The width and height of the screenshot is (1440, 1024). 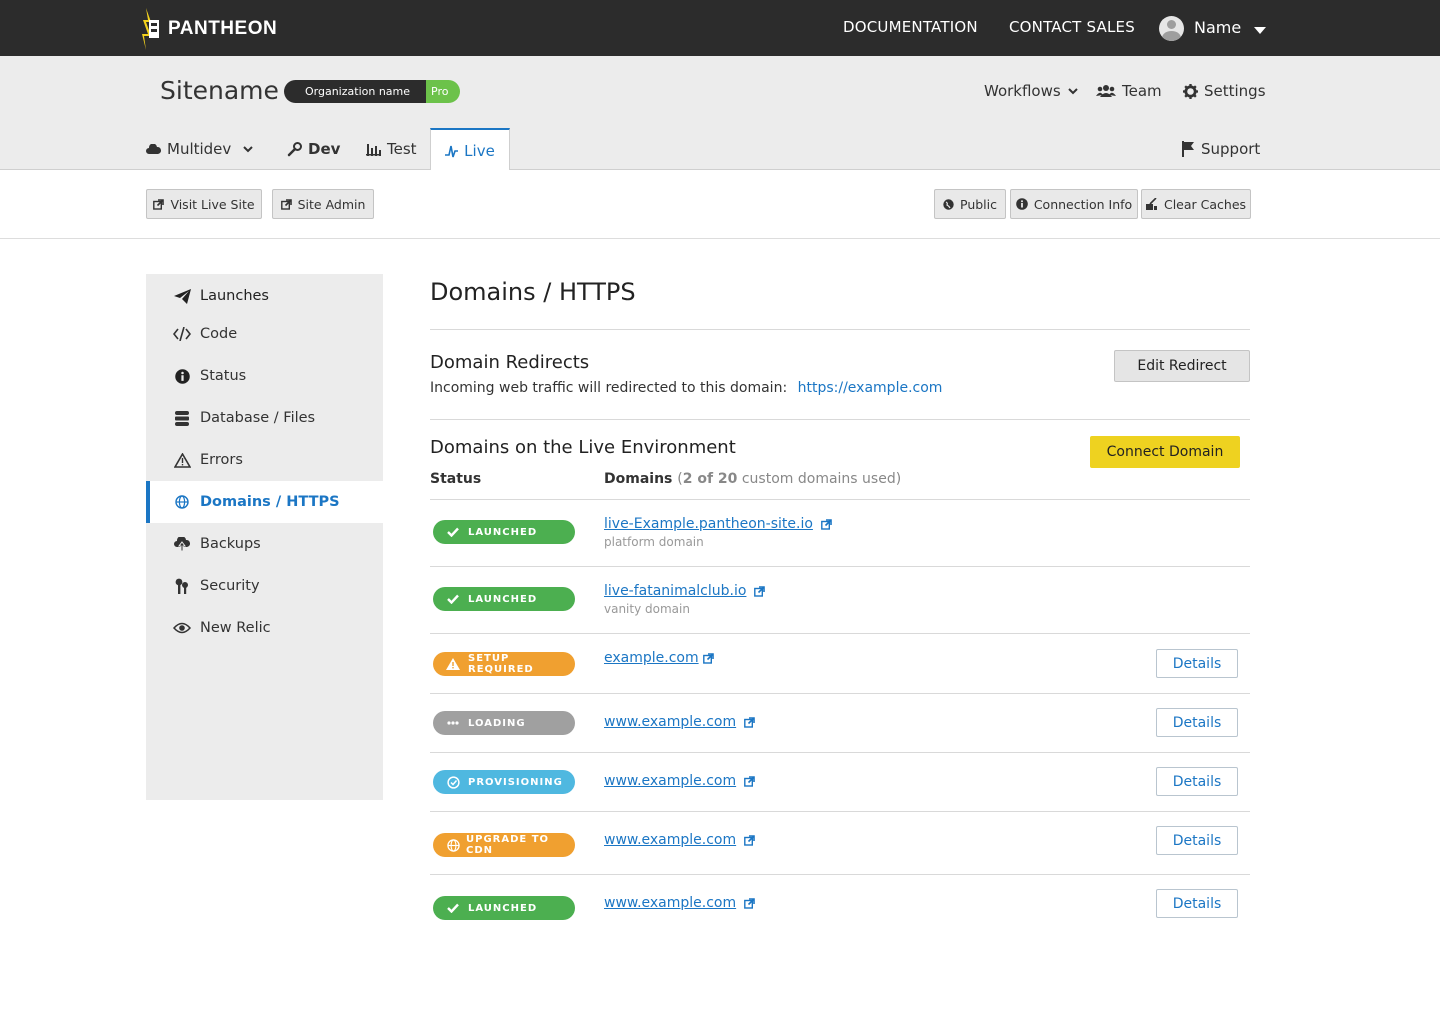 I want to click on status-label: UPGRADE TO CDN, so click(x=508, y=845).